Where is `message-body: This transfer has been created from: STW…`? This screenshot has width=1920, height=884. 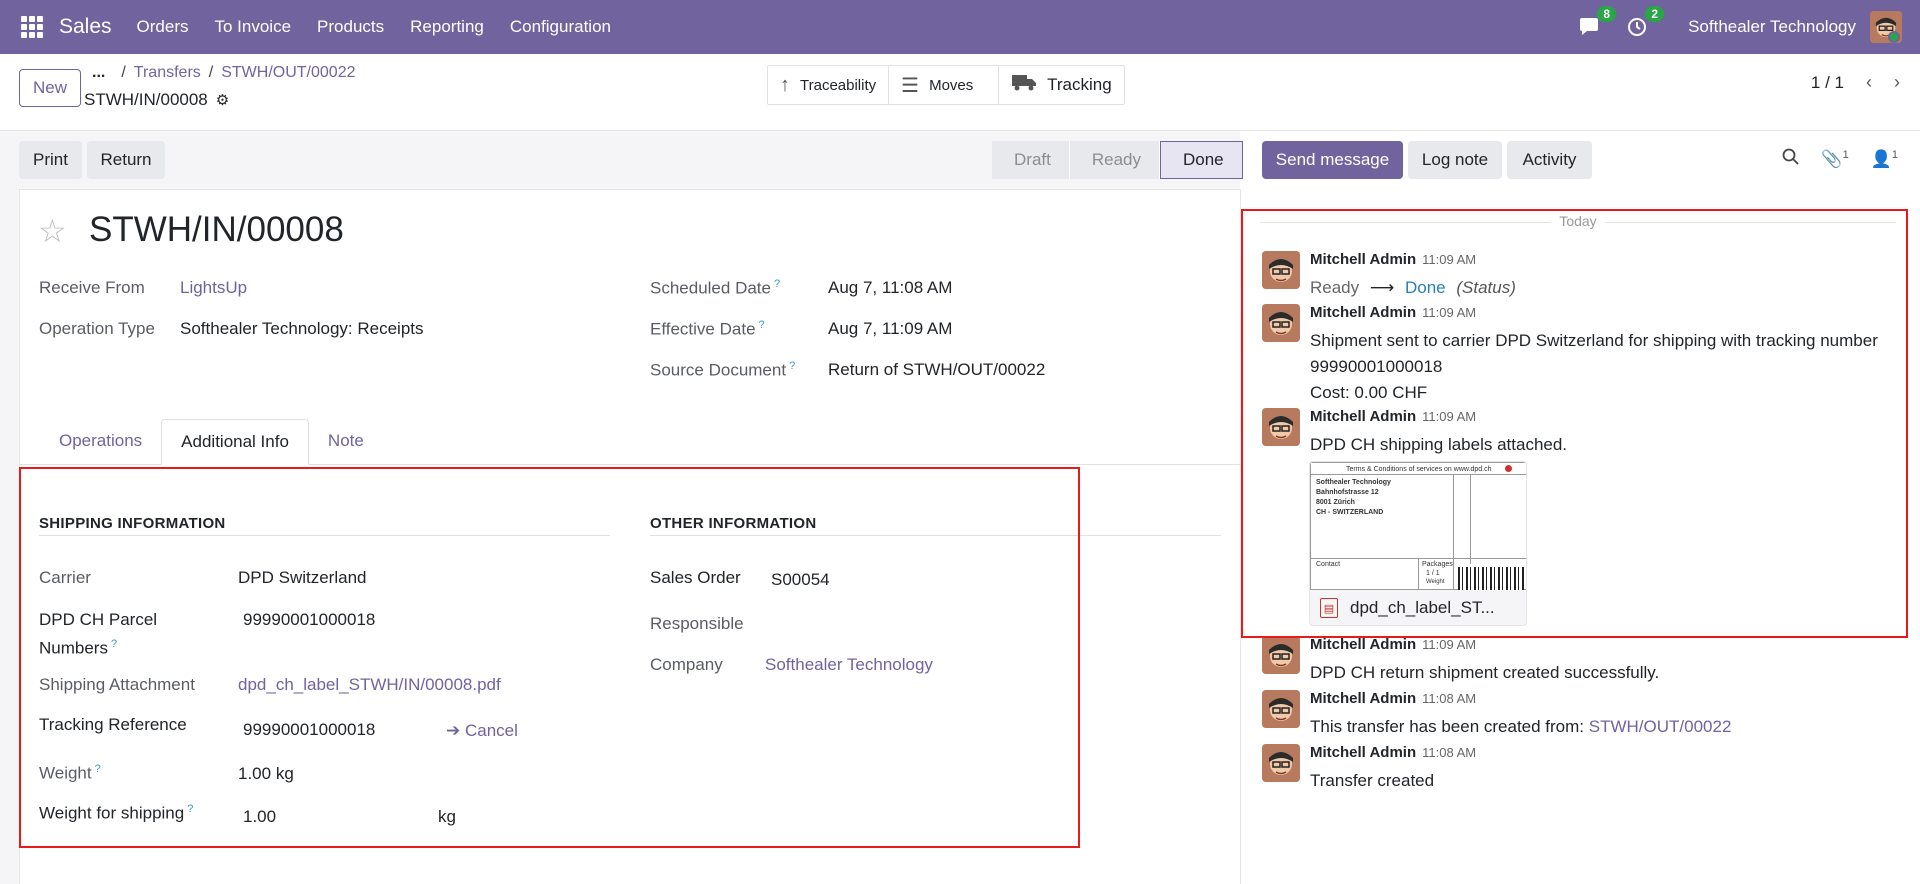 message-body: This transfer has been created from: STW… is located at coordinates (1521, 726).